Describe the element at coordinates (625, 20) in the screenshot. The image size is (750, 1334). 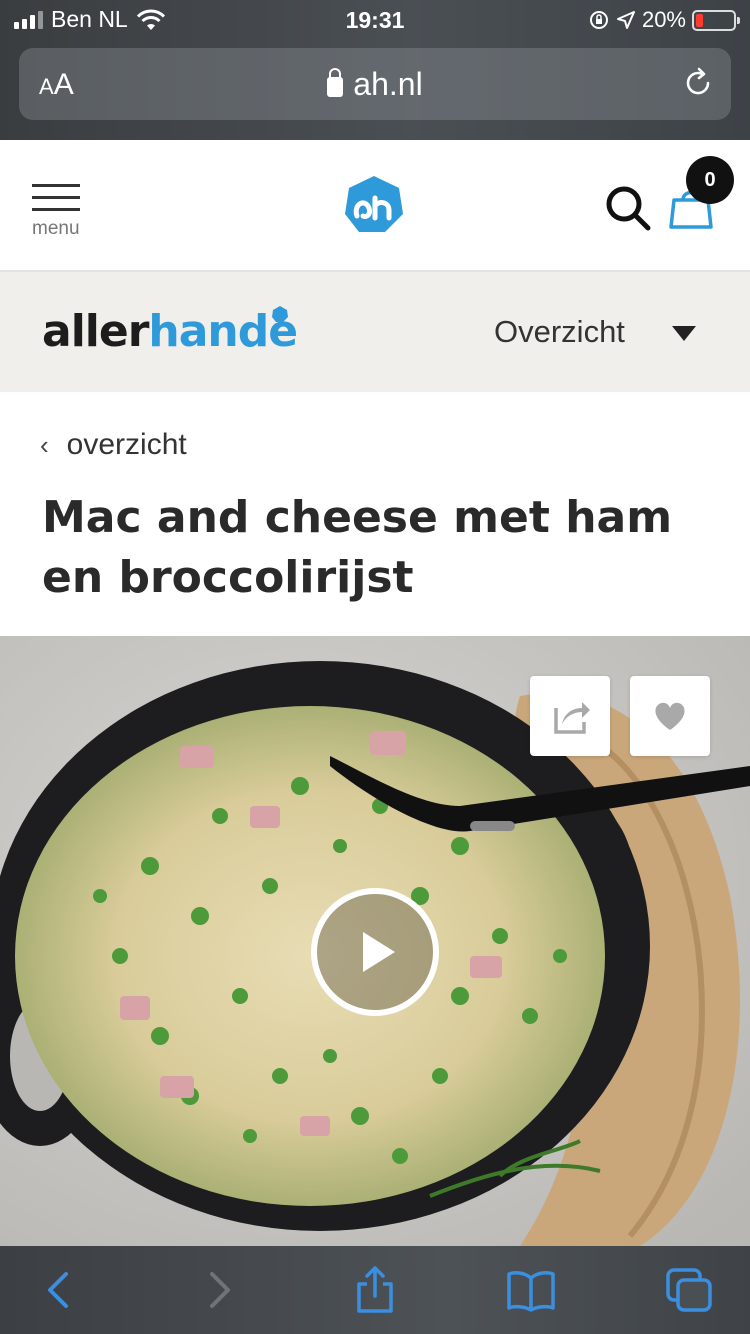
I see `location-icon` at that location.